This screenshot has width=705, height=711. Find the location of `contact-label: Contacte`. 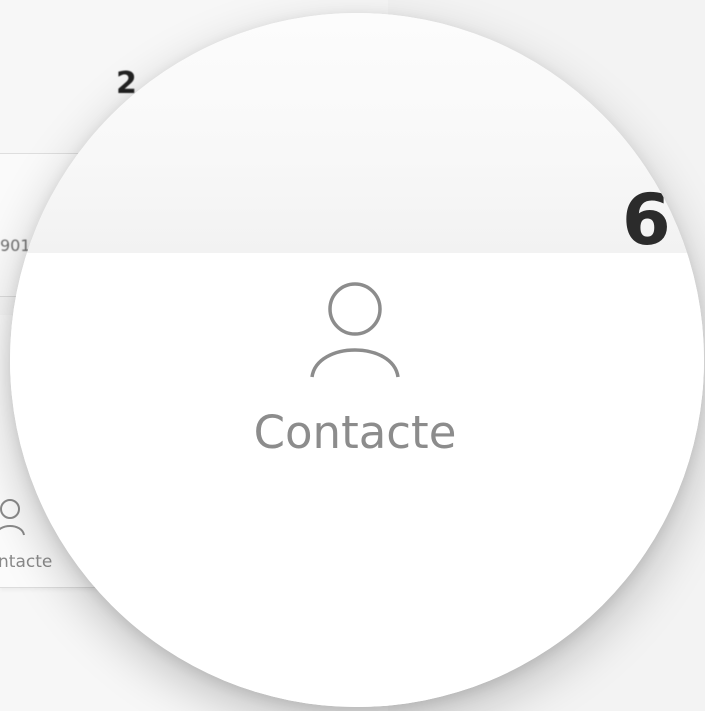

contact-label: Contacte is located at coordinates (355, 432).